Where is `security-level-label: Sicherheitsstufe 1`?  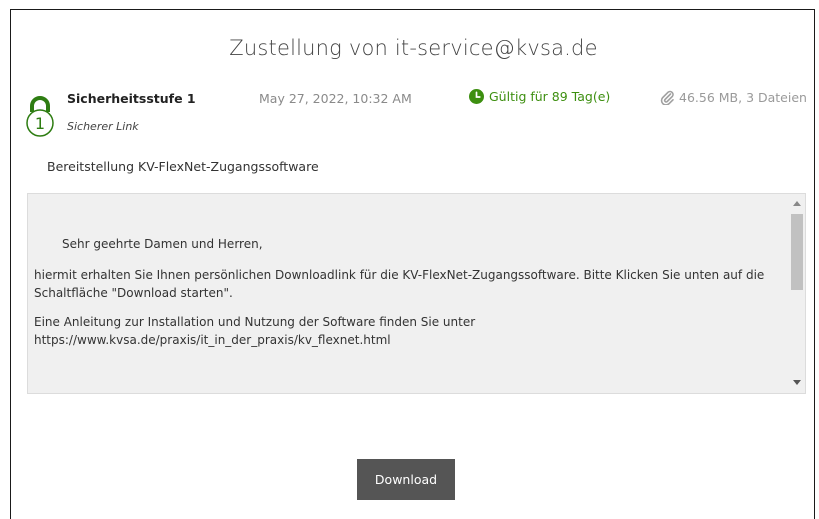 security-level-label: Sicherheitsstufe 1 is located at coordinates (131, 98).